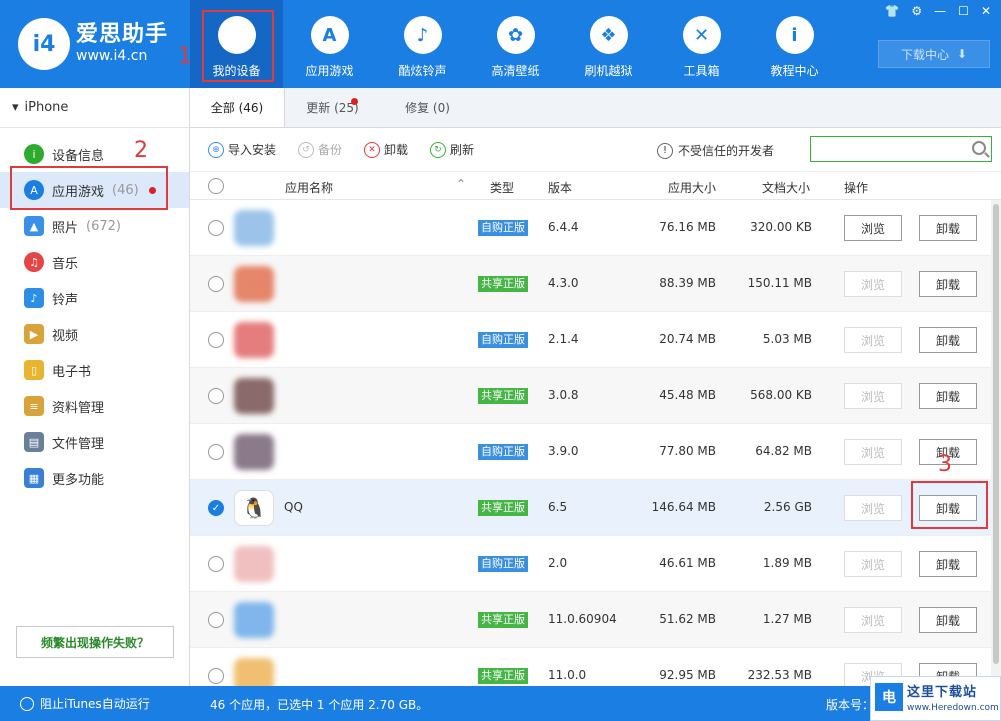 Image resolution: width=1001 pixels, height=721 pixels. Describe the element at coordinates (942, 692) in the screenshot. I see `watermark-title: 这里下载站` at that location.